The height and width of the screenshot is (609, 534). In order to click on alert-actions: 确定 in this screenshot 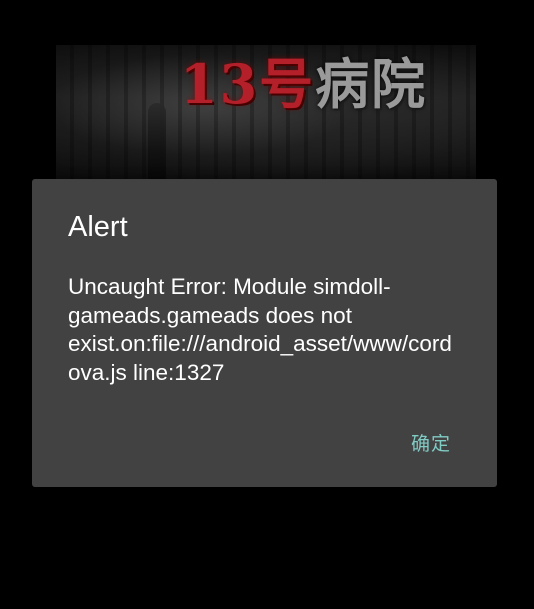, I will do `click(431, 442)`.